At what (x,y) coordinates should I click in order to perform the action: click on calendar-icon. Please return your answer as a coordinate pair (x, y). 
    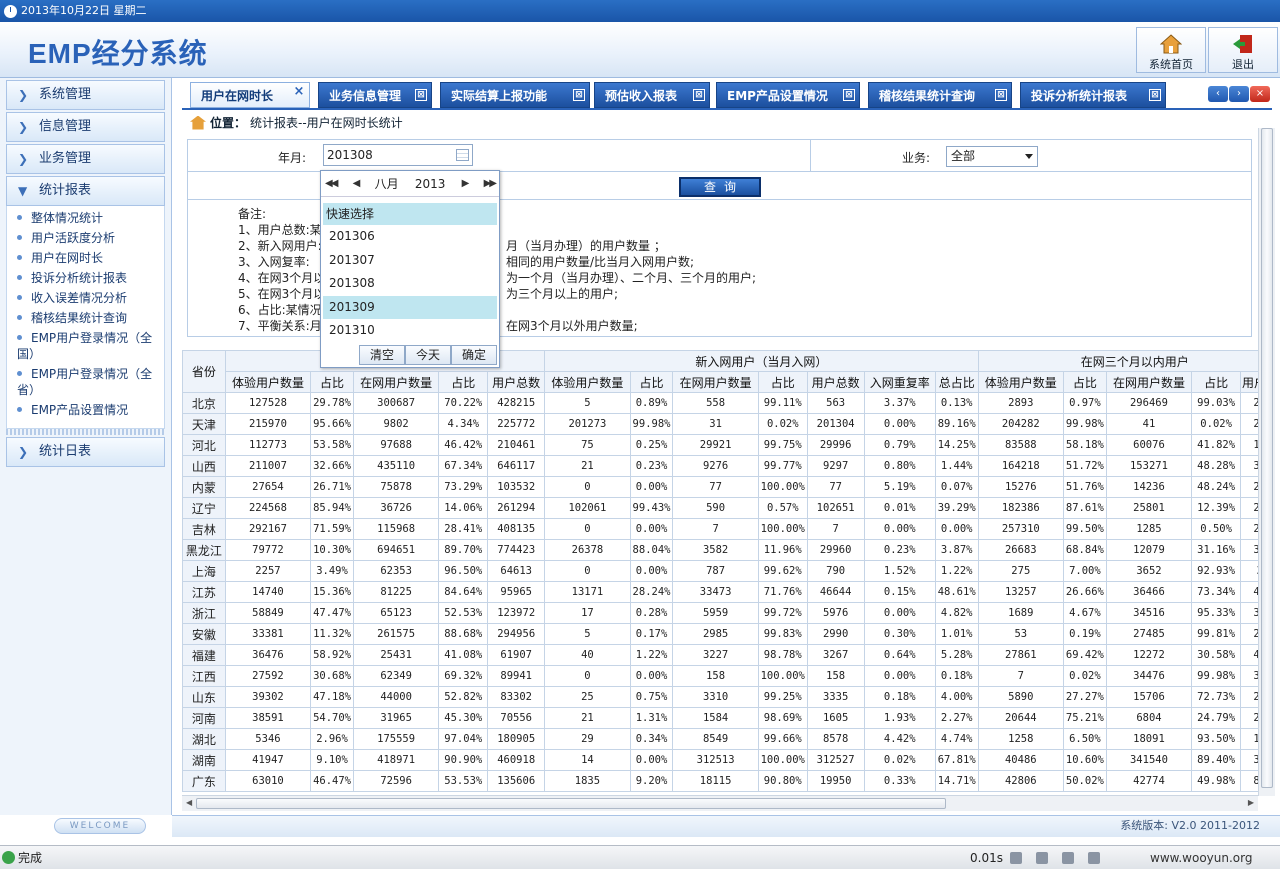
    Looking at the image, I should click on (462, 155).